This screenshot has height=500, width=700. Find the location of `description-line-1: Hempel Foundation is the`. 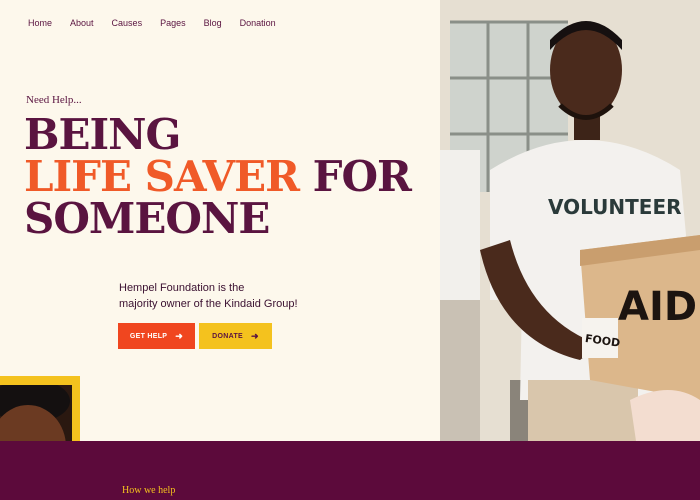

description-line-1: Hempel Foundation is the is located at coordinates (182, 288).